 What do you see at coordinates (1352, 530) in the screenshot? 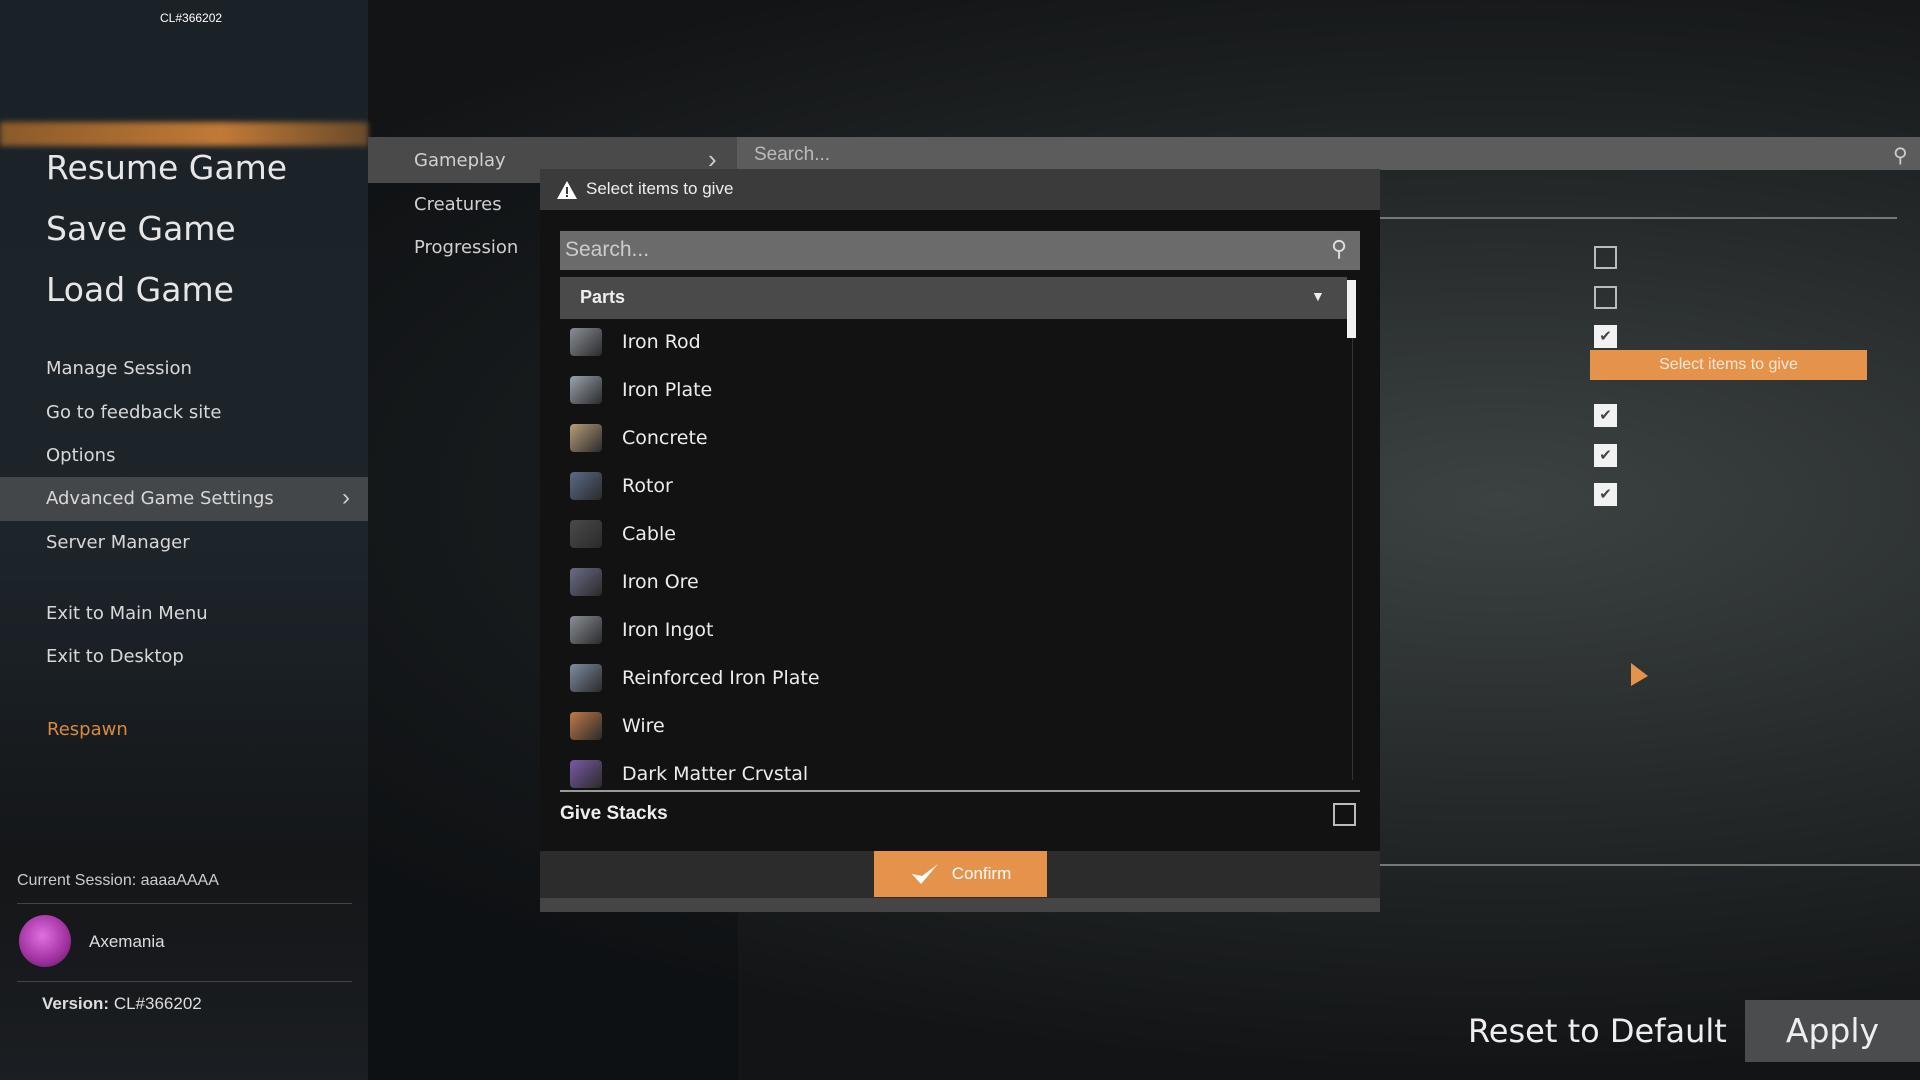
I see `scrollbar-track` at bounding box center [1352, 530].